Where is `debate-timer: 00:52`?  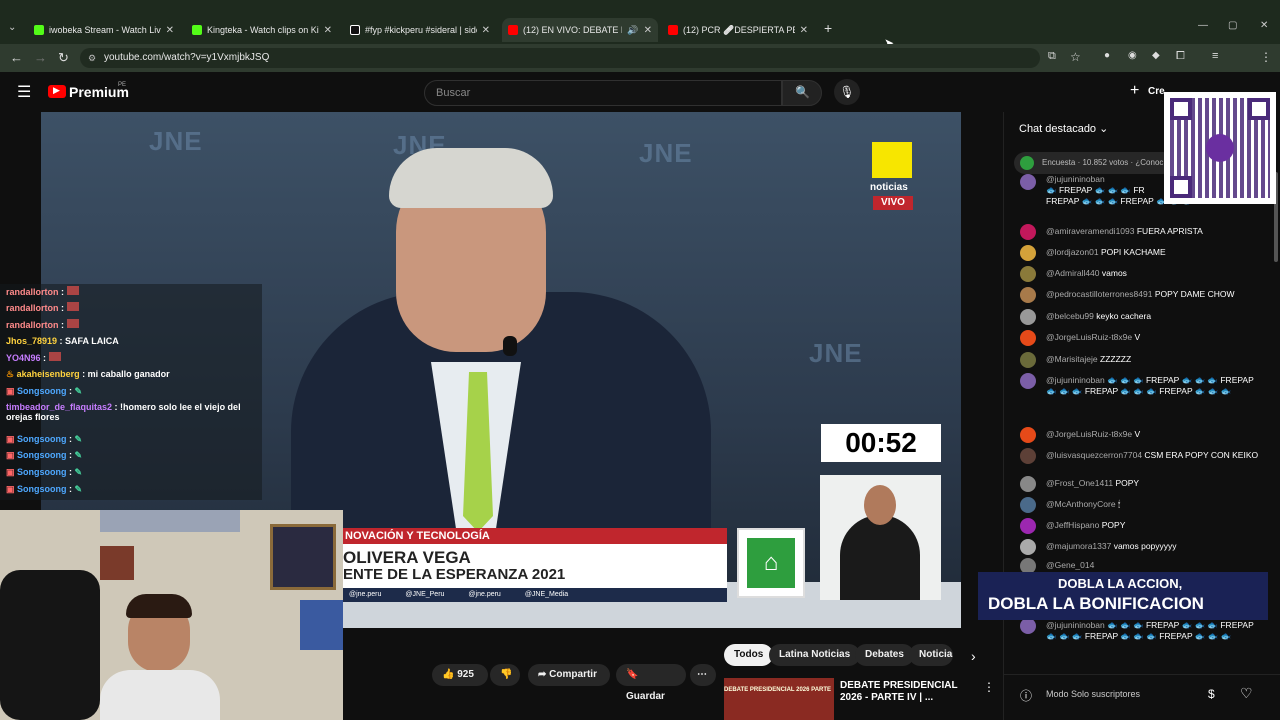
debate-timer: 00:52 is located at coordinates (881, 443).